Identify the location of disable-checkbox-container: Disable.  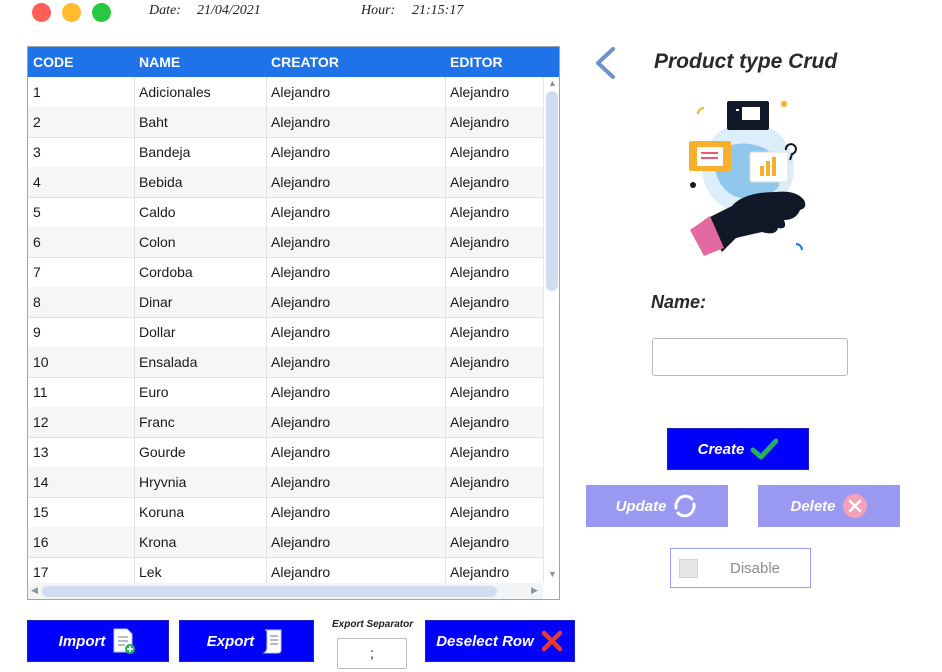
(740, 568).